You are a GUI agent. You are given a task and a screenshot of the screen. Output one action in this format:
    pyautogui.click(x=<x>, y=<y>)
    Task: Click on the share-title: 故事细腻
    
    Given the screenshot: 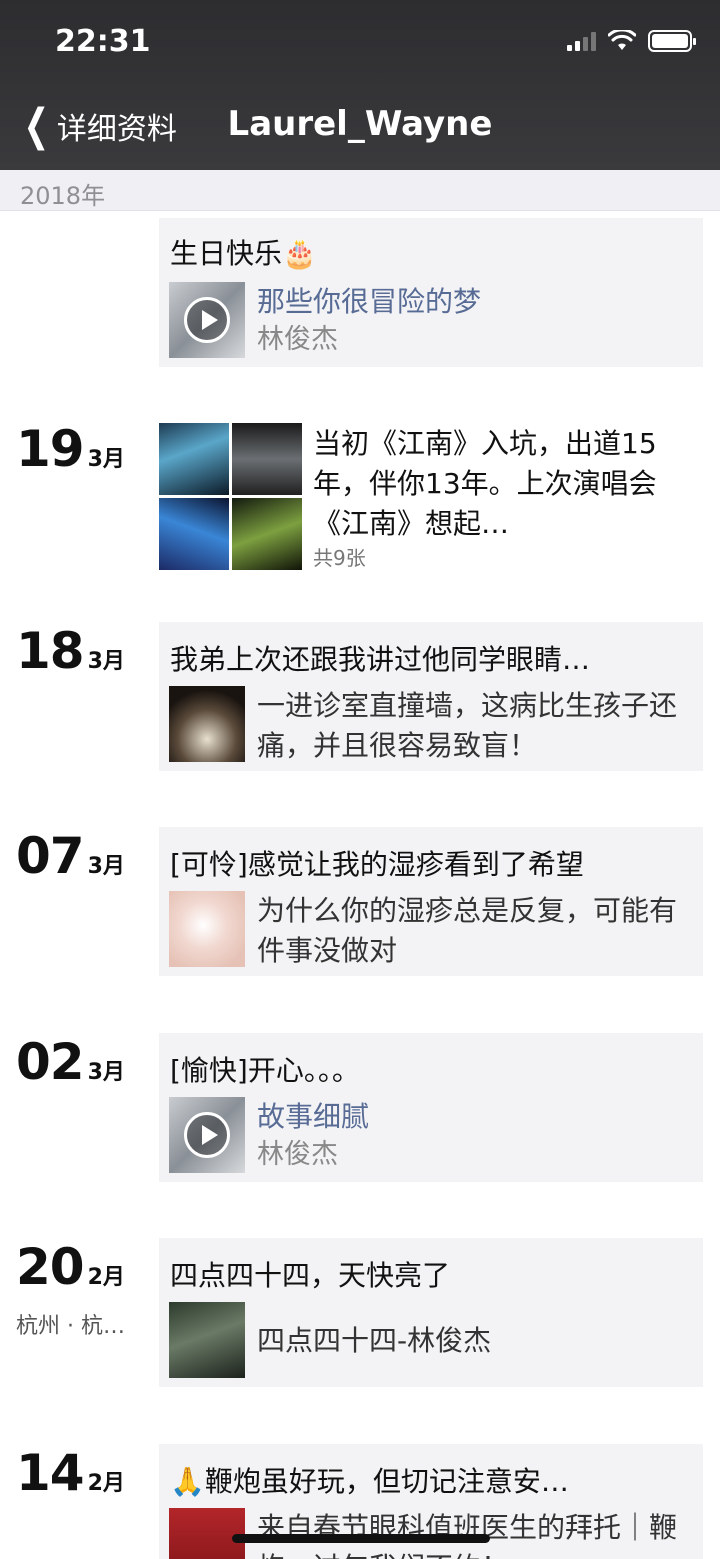 What is the action you would take?
    pyautogui.click(x=313, y=1116)
    